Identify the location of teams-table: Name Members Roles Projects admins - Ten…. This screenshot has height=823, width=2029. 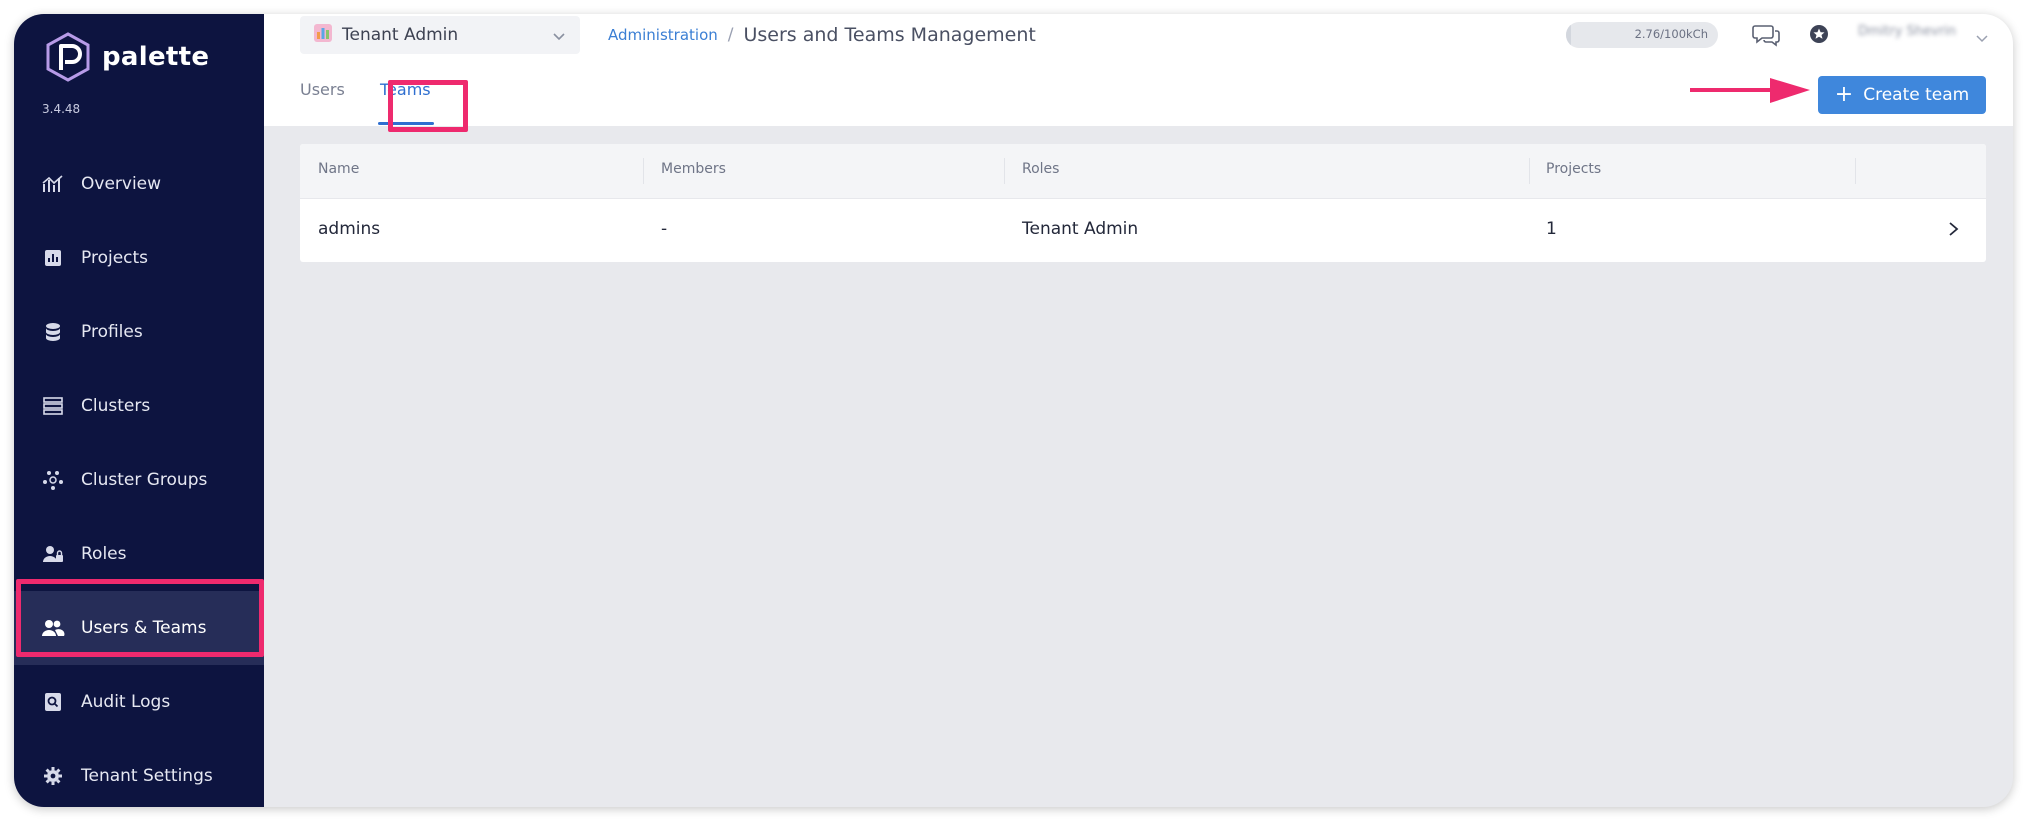
(1143, 203).